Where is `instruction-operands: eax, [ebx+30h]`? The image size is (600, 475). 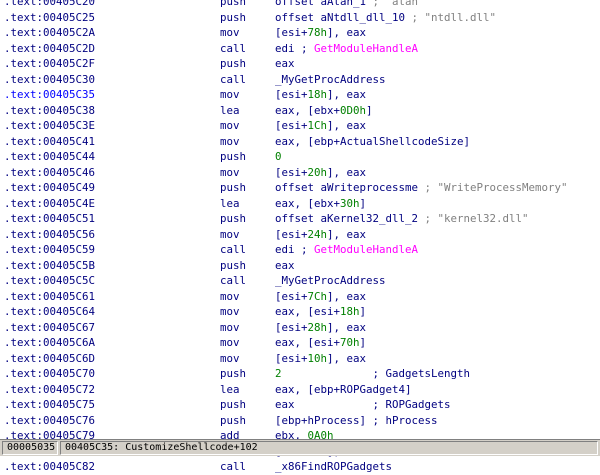
instruction-operands: eax, [ebx+30h] is located at coordinates (320, 204).